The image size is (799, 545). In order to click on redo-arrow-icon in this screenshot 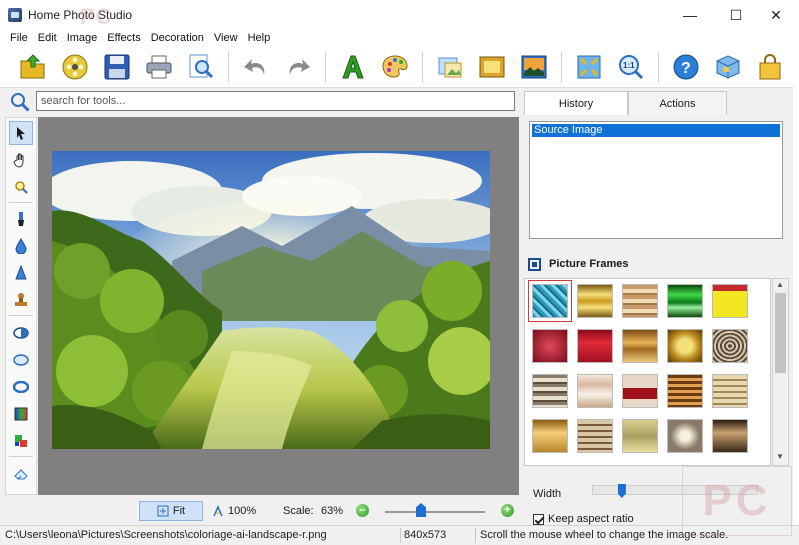, I will do `click(299, 66)`.